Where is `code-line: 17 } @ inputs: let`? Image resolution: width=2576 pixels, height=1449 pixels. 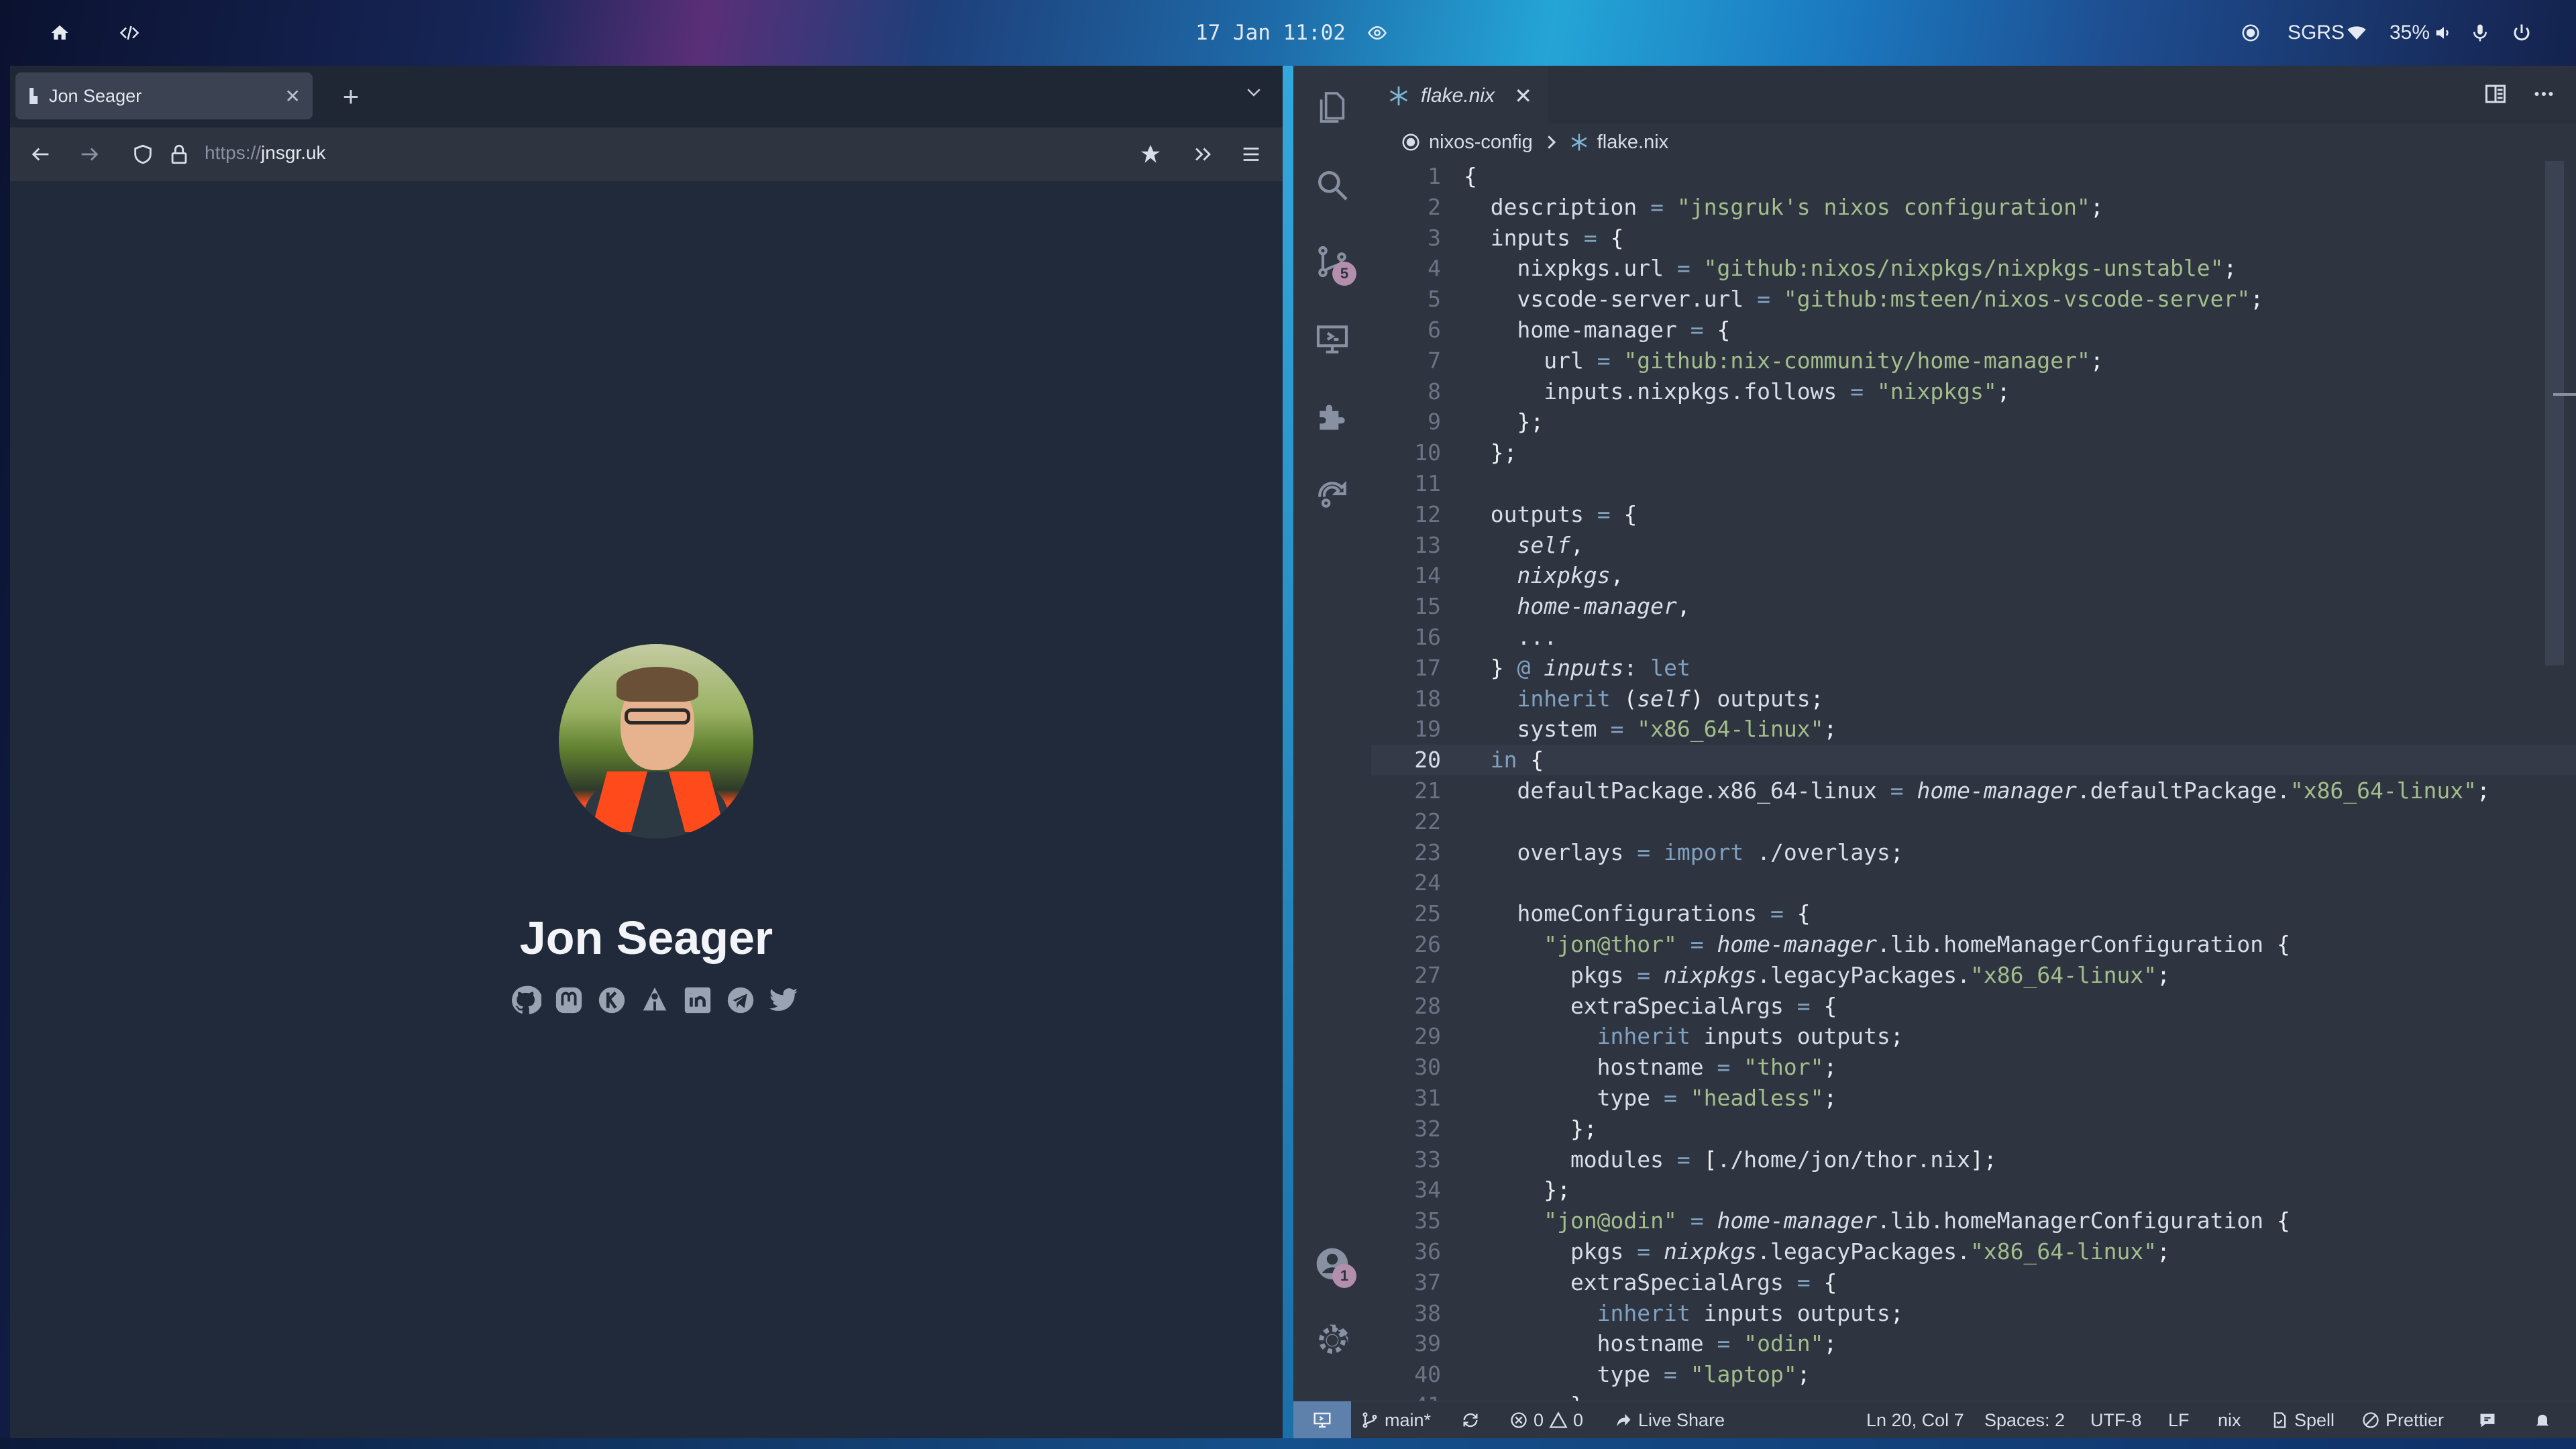
code-line: 17 } @ inputs: let is located at coordinates (1973, 668).